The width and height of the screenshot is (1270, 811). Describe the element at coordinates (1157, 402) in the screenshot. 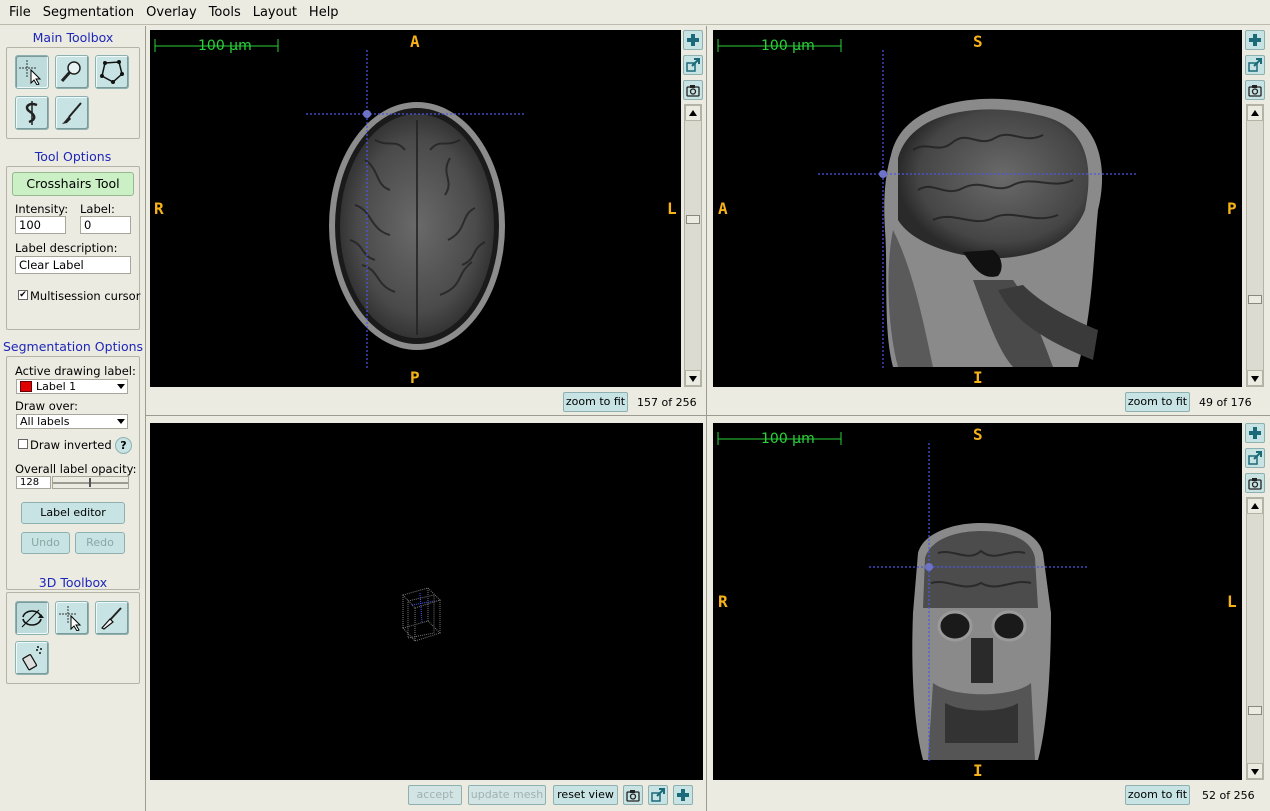

I see `sagittal-zoom-to-fit-button: zoom to fit` at that location.